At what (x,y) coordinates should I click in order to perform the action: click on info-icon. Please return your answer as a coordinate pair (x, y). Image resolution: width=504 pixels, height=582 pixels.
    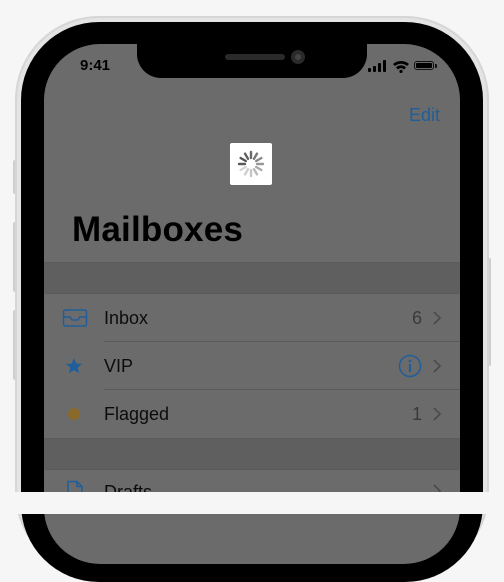
    Looking at the image, I should click on (410, 366).